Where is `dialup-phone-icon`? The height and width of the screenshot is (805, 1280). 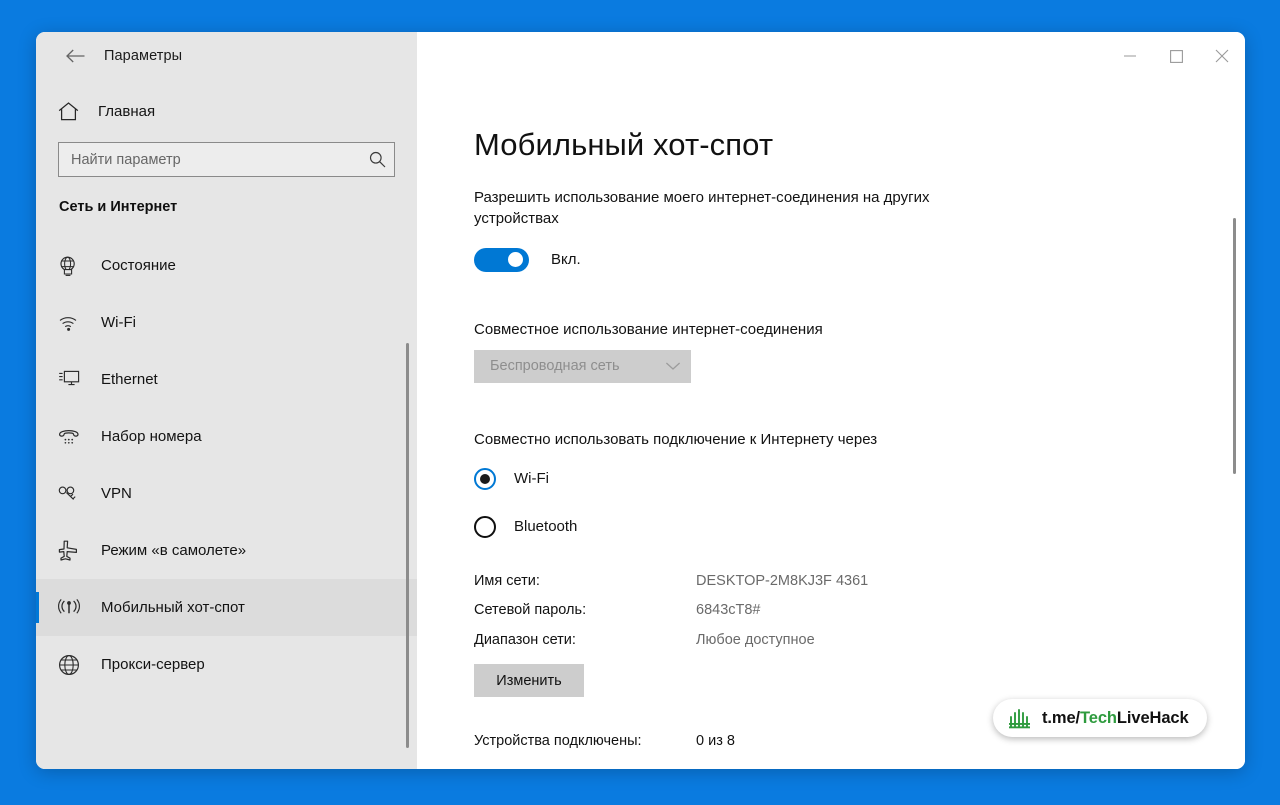
dialup-phone-icon is located at coordinates (74, 436).